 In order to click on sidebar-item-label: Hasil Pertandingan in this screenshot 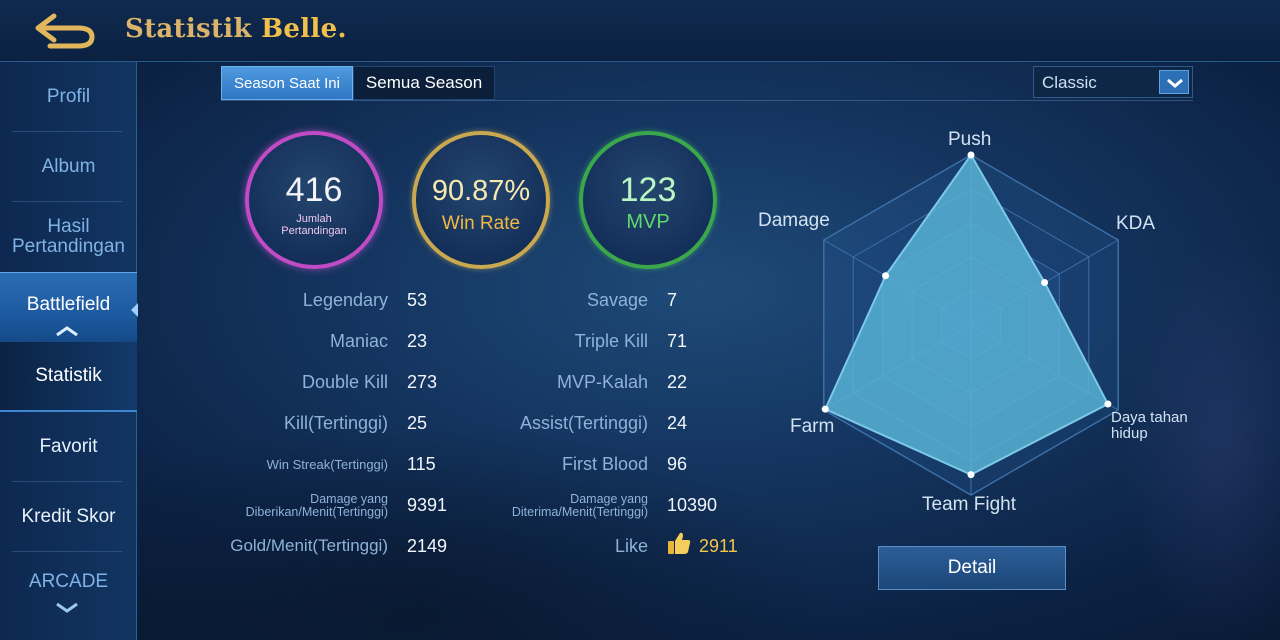, I will do `click(68, 236)`.